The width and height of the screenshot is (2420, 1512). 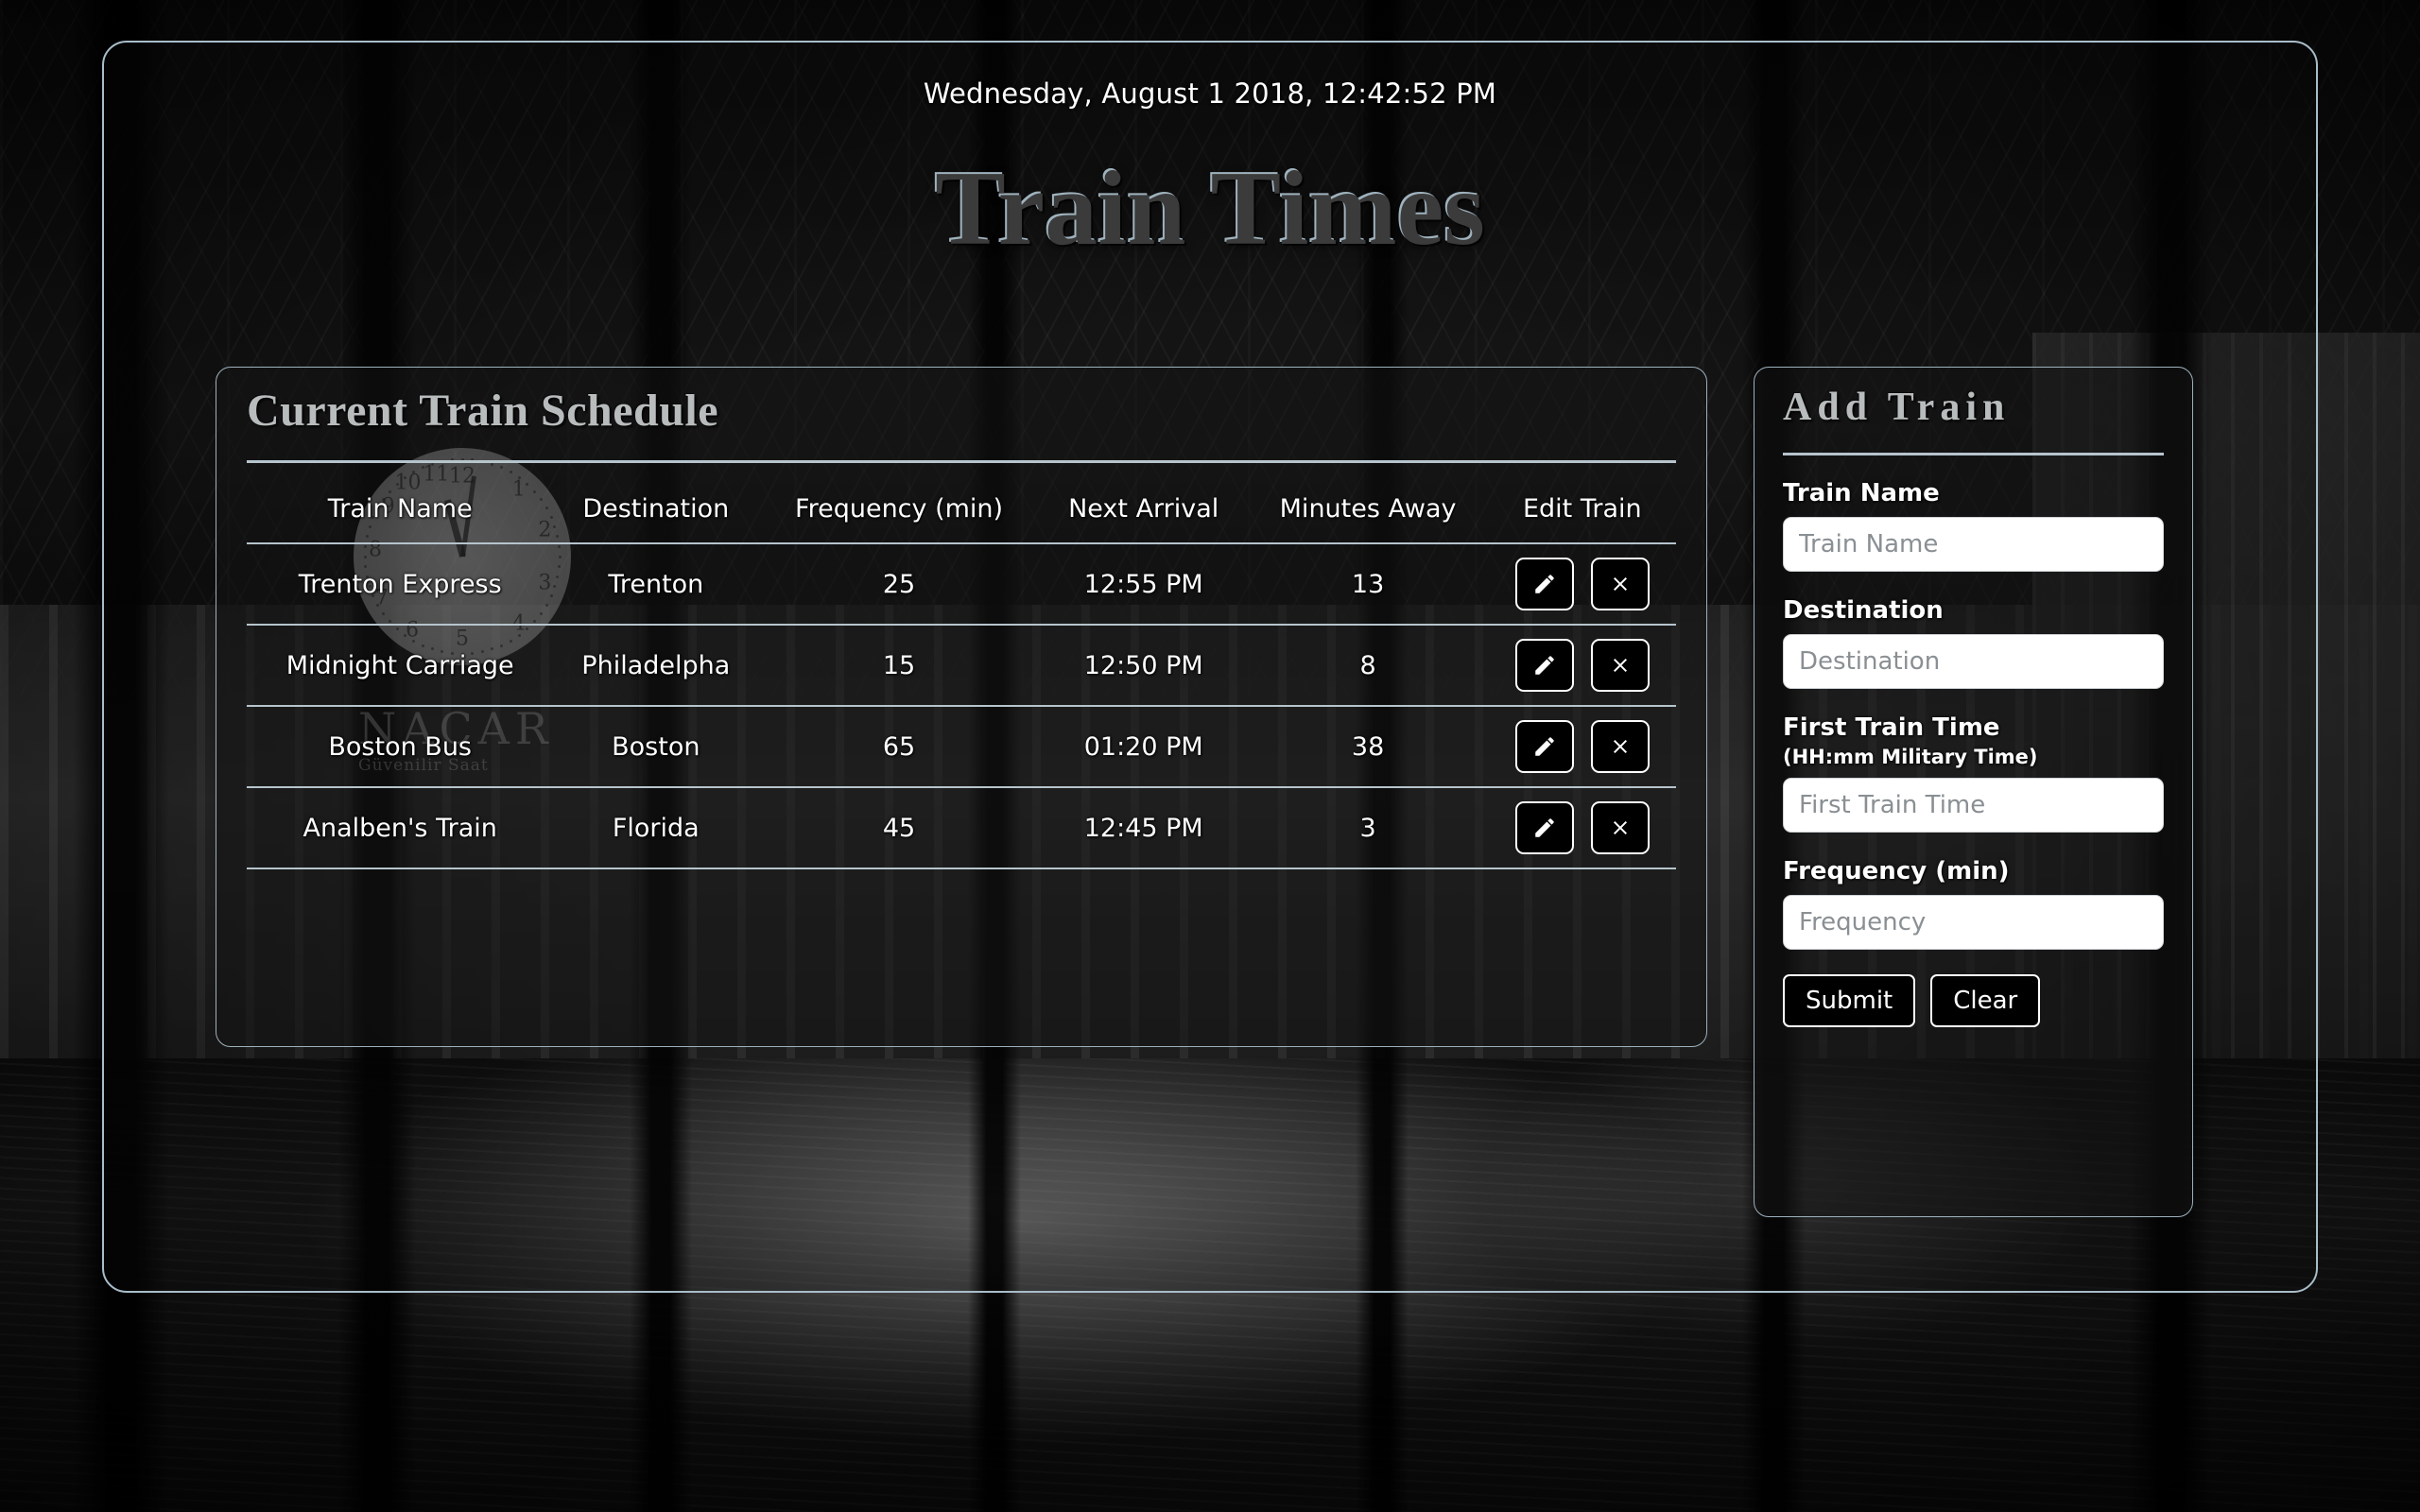 I want to click on cell-next-arrival: 12:50 PM, so click(x=1143, y=666).